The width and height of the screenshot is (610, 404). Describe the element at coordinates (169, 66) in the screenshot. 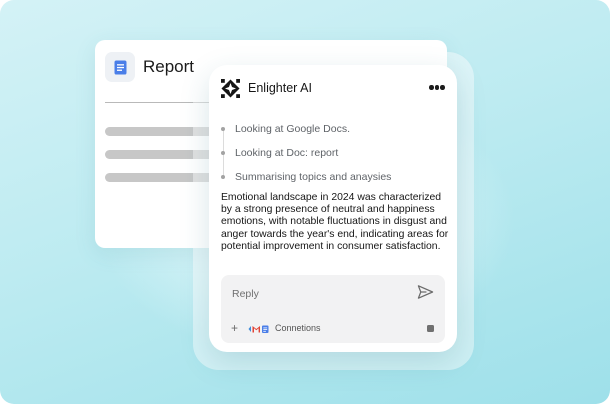

I see `document-title: Report` at that location.